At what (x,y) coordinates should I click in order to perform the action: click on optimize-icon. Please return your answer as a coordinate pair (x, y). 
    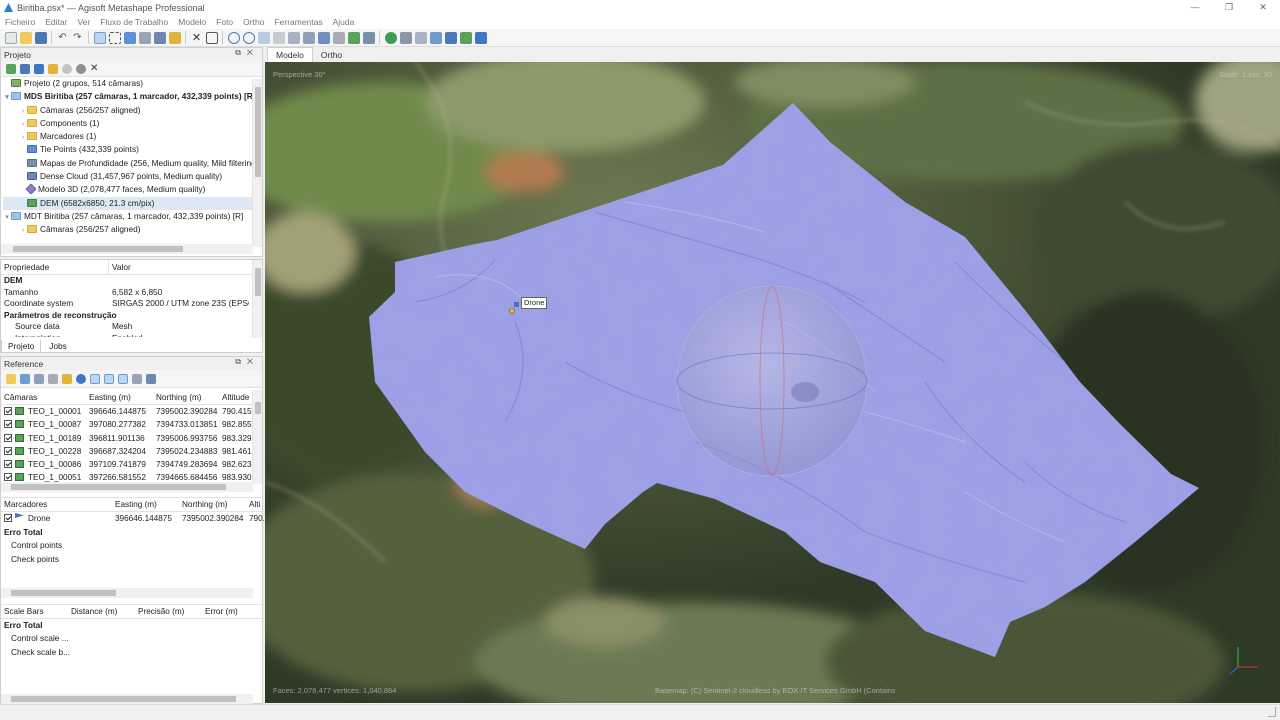
    Looking at the image, I should click on (67, 378).